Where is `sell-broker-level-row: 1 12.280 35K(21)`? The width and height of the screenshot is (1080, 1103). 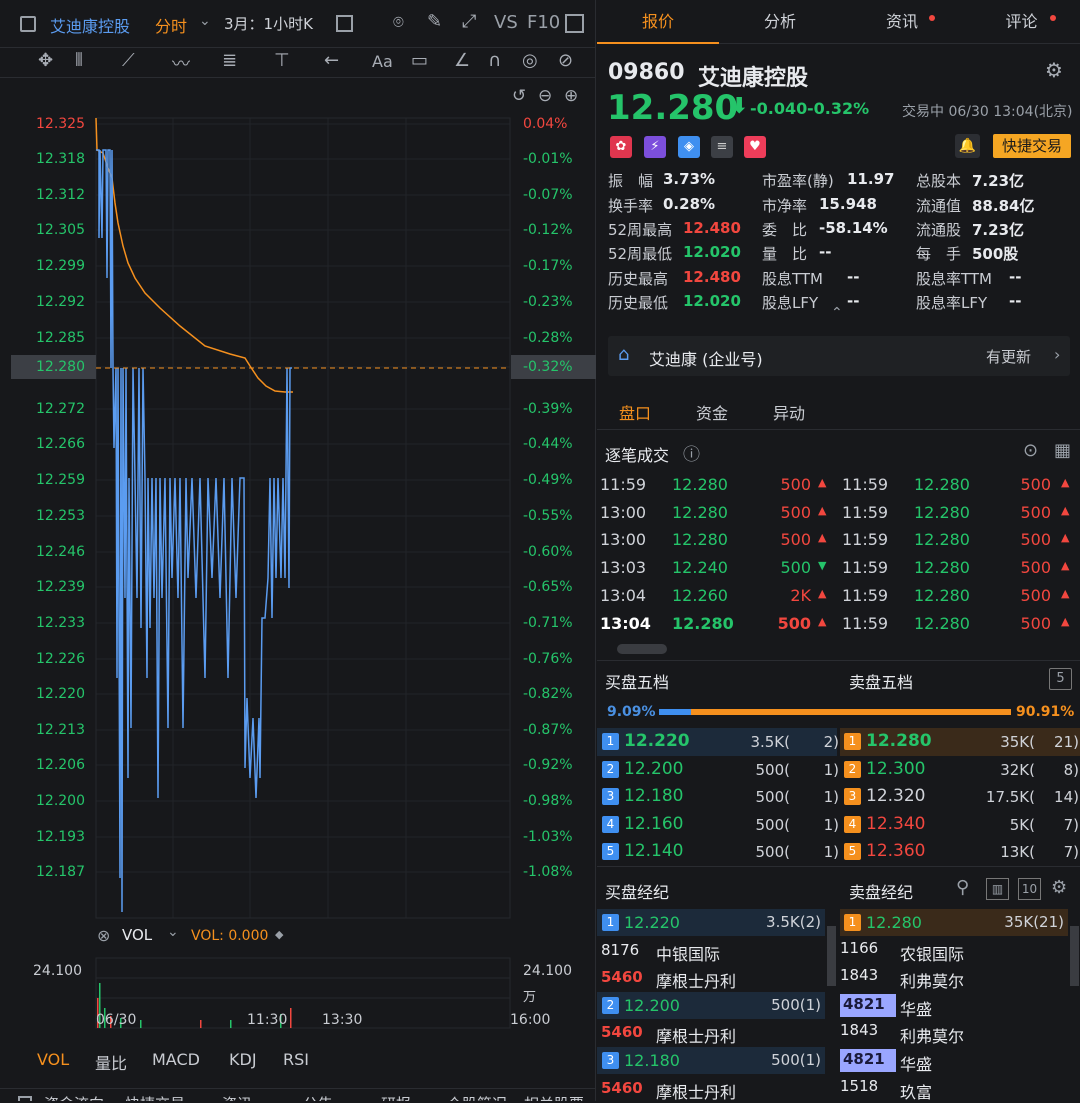 sell-broker-level-row: 1 12.280 35K(21) is located at coordinates (954, 922).